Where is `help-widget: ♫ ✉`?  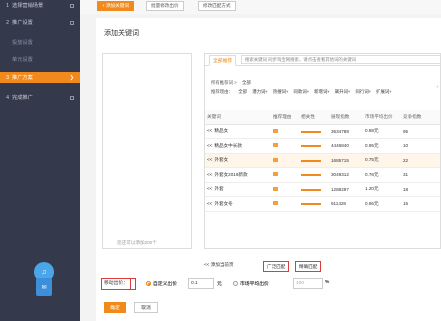 help-widget: ♫ ✉ is located at coordinates (44, 279).